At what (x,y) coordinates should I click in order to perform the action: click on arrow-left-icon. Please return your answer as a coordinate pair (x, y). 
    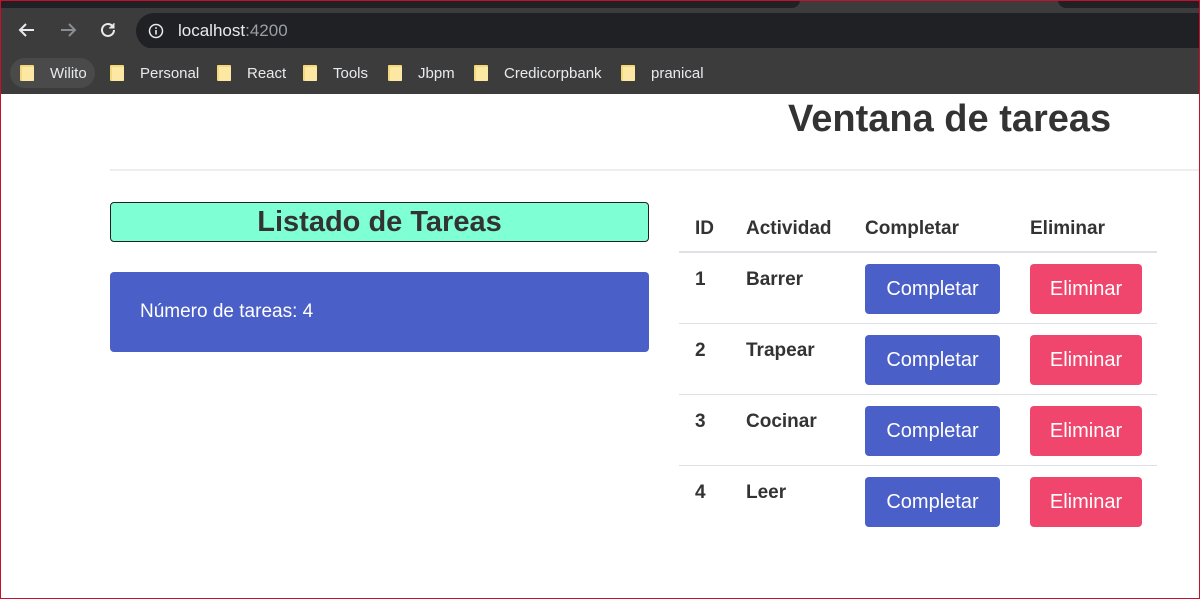
    Looking at the image, I should click on (26, 30).